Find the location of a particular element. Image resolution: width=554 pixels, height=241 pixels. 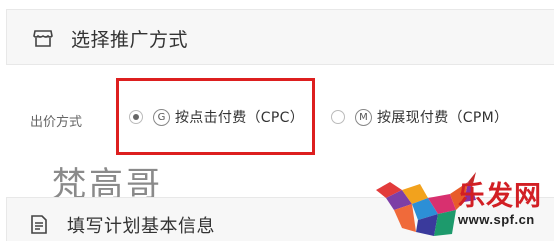

m-circle-icon: M is located at coordinates (363, 117).